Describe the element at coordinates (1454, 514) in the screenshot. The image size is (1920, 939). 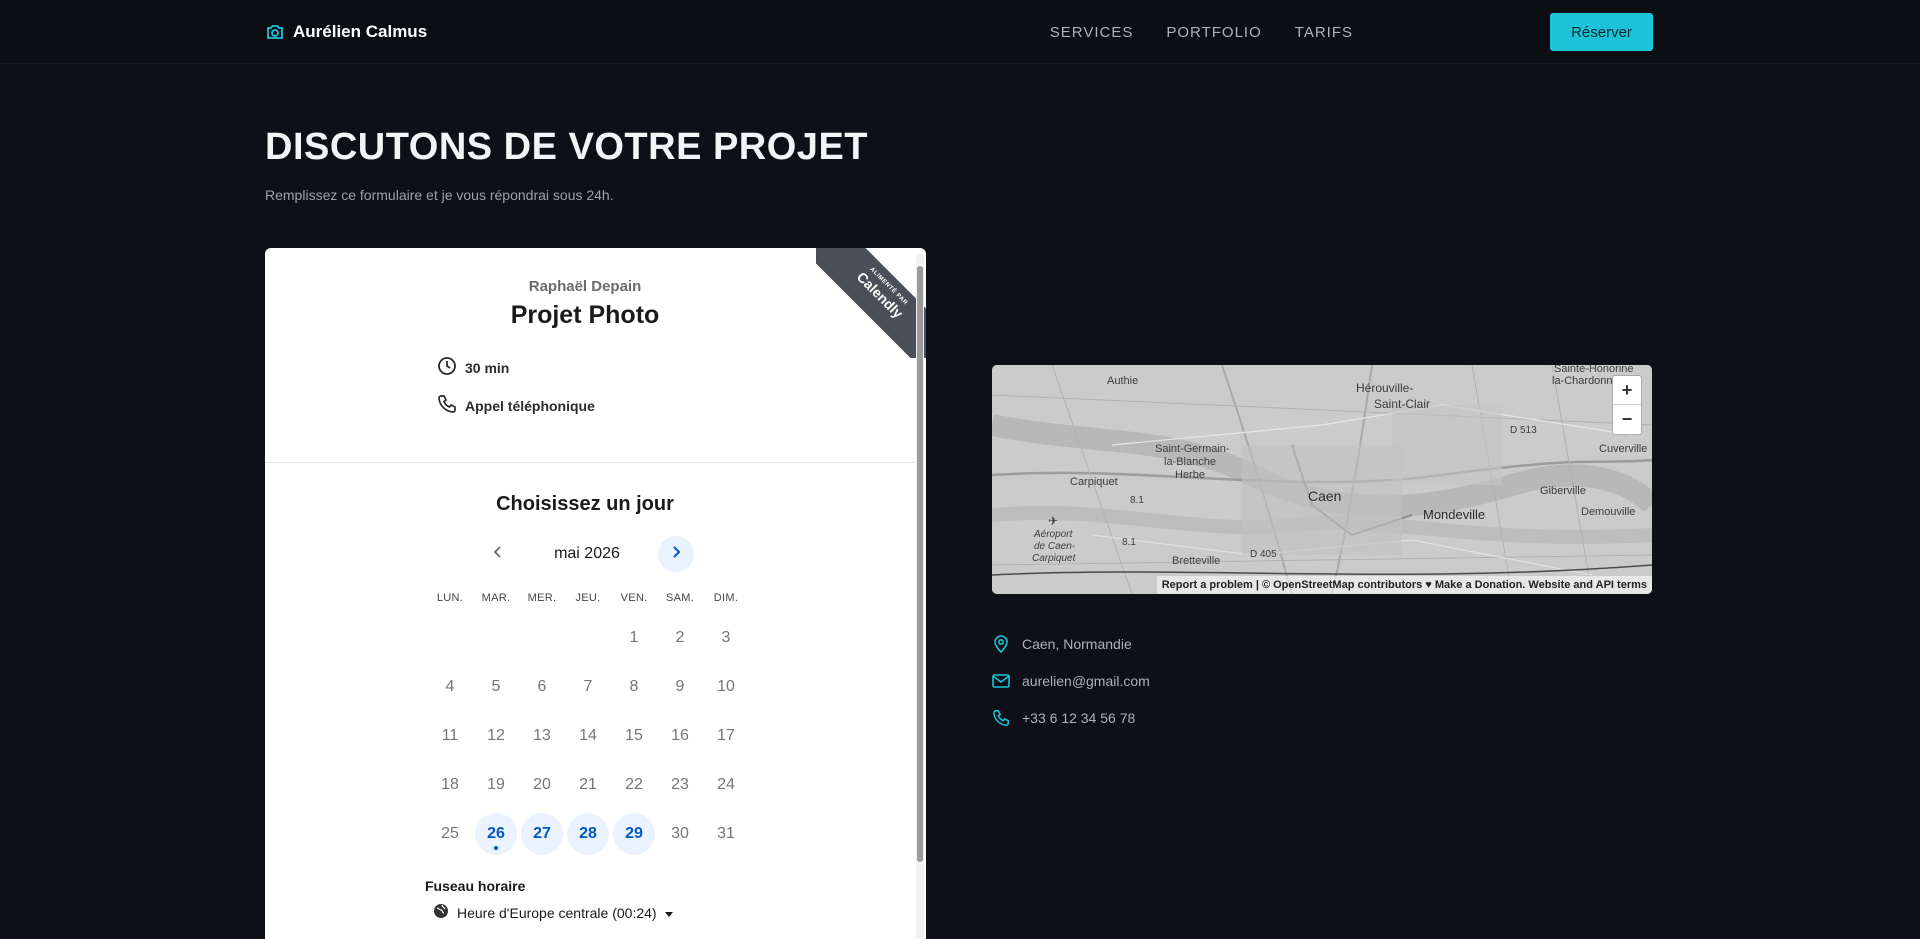
I see `map-label: Mondeville` at that location.